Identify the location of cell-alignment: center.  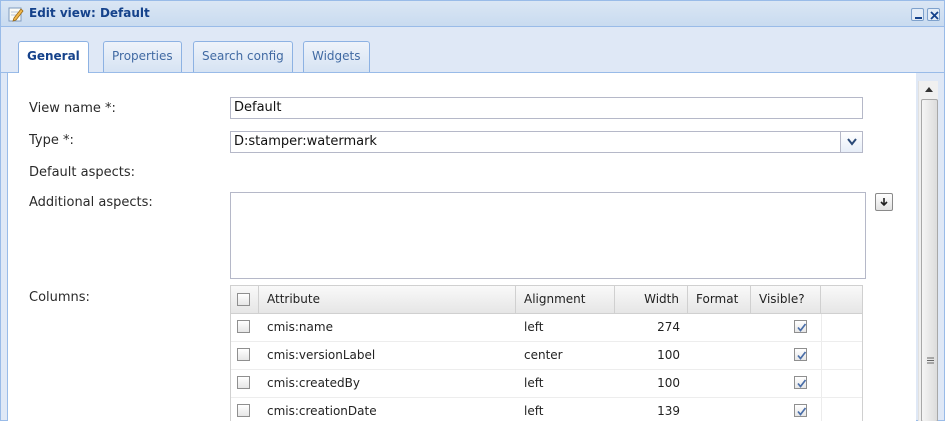
(543, 355).